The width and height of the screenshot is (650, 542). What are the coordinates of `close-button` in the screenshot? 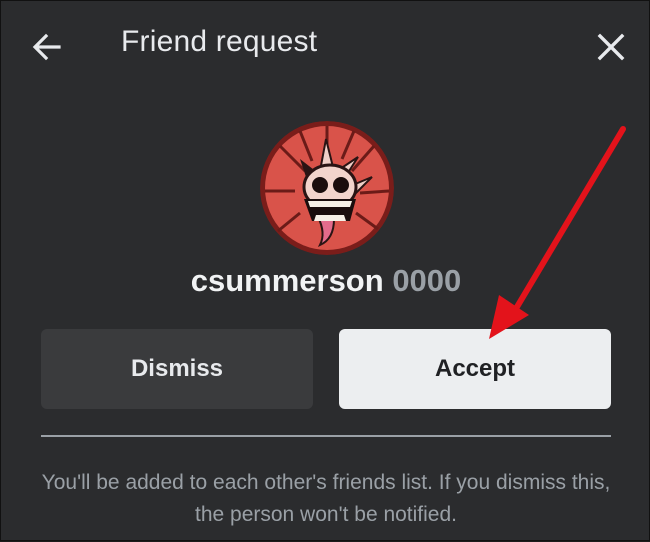 It's located at (611, 47).